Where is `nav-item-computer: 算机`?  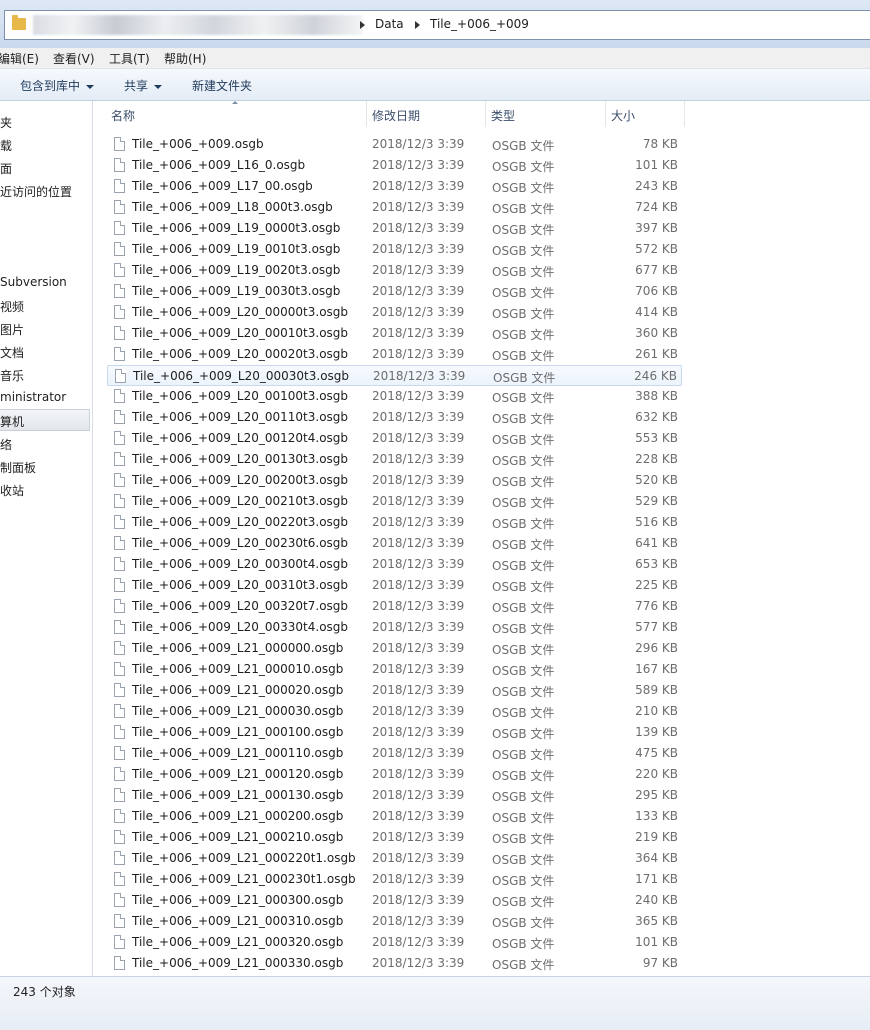 nav-item-computer: 算机 is located at coordinates (12, 421).